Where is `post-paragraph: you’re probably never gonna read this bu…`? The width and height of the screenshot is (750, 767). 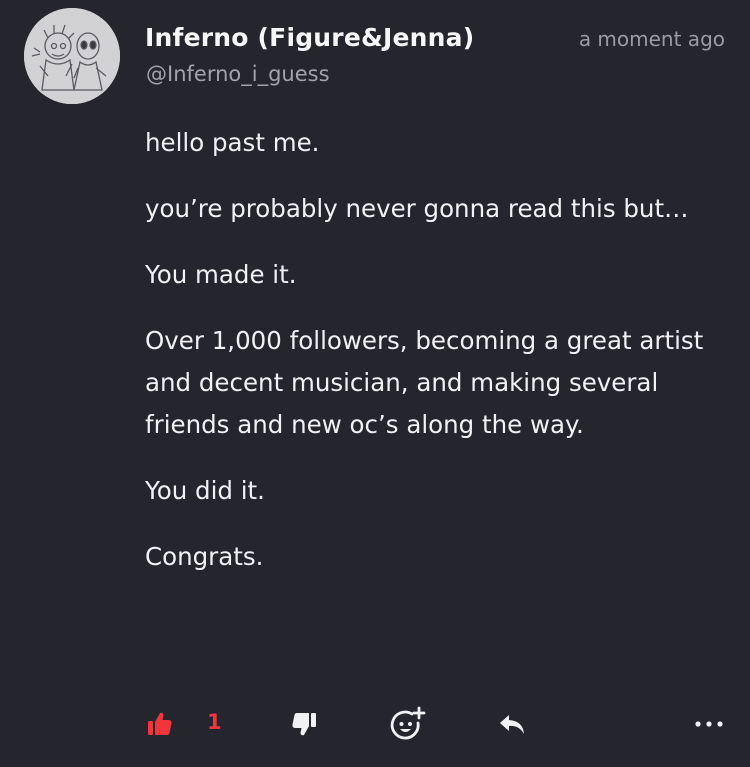
post-paragraph: you’re probably never gonna read this bu… is located at coordinates (417, 208).